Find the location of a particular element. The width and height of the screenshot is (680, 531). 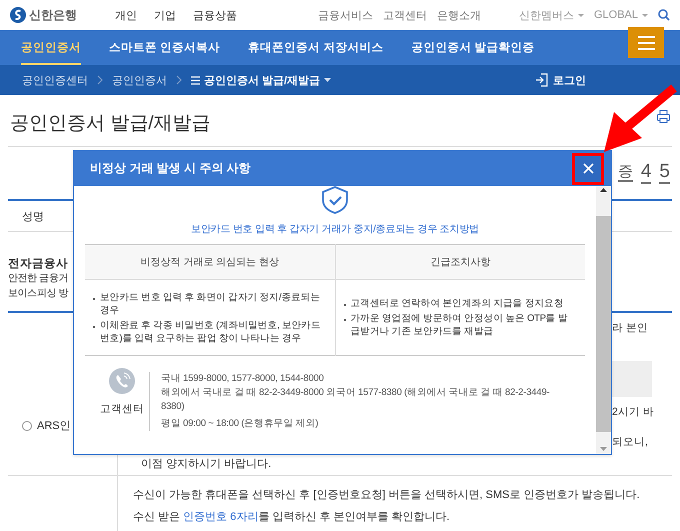

section-text: 보이스피싱 방 is located at coordinates (38, 294).